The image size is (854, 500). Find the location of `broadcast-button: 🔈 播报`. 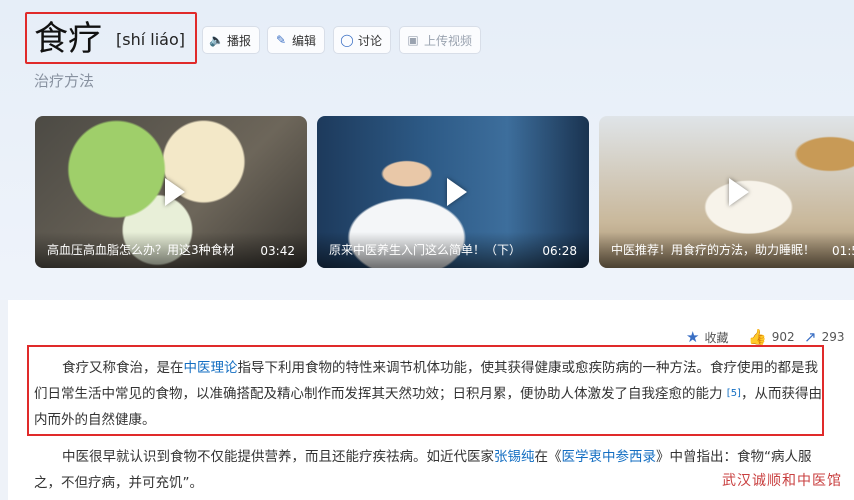

broadcast-button: 🔈 播报 is located at coordinates (231, 40).